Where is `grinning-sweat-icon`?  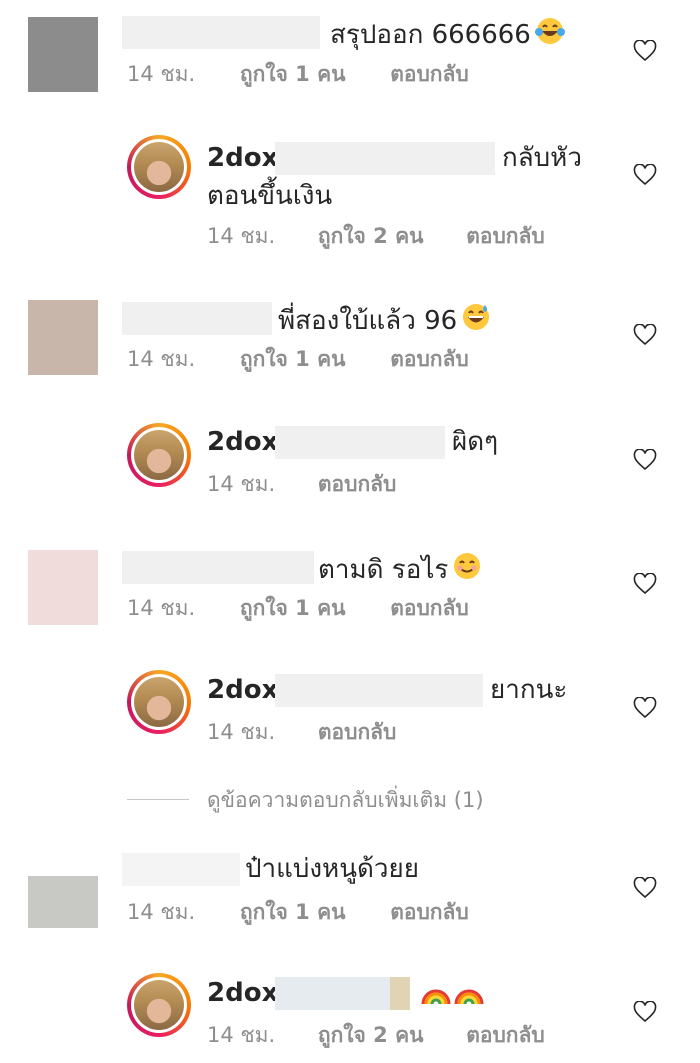
grinning-sweat-icon is located at coordinates (476, 321).